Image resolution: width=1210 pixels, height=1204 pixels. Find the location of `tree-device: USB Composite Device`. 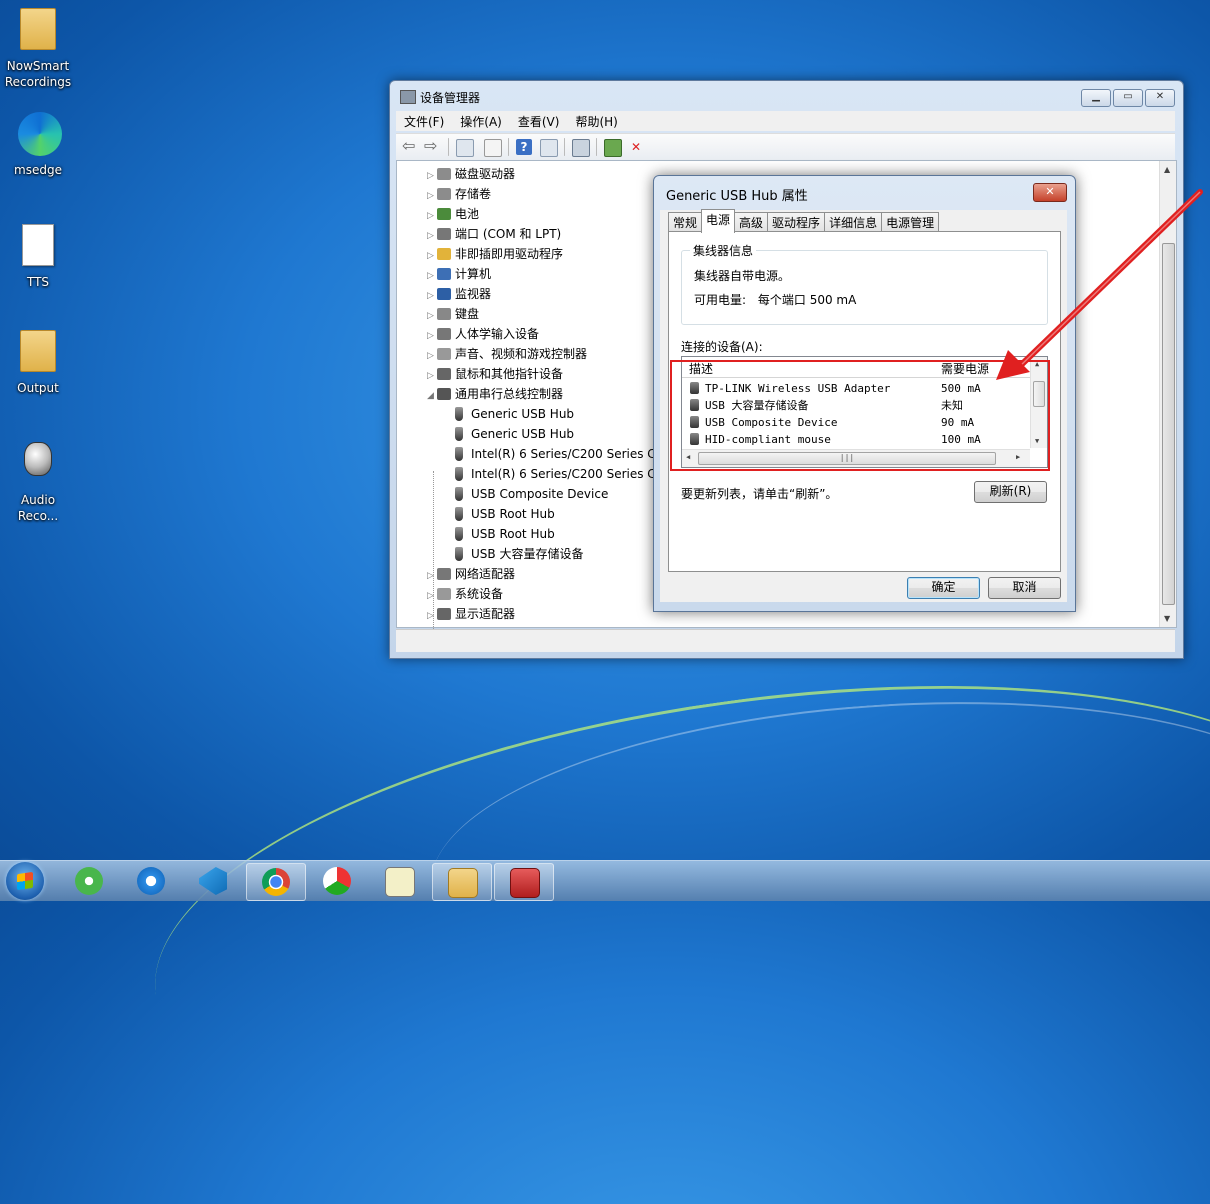

tree-device: USB Composite Device is located at coordinates (531, 494).